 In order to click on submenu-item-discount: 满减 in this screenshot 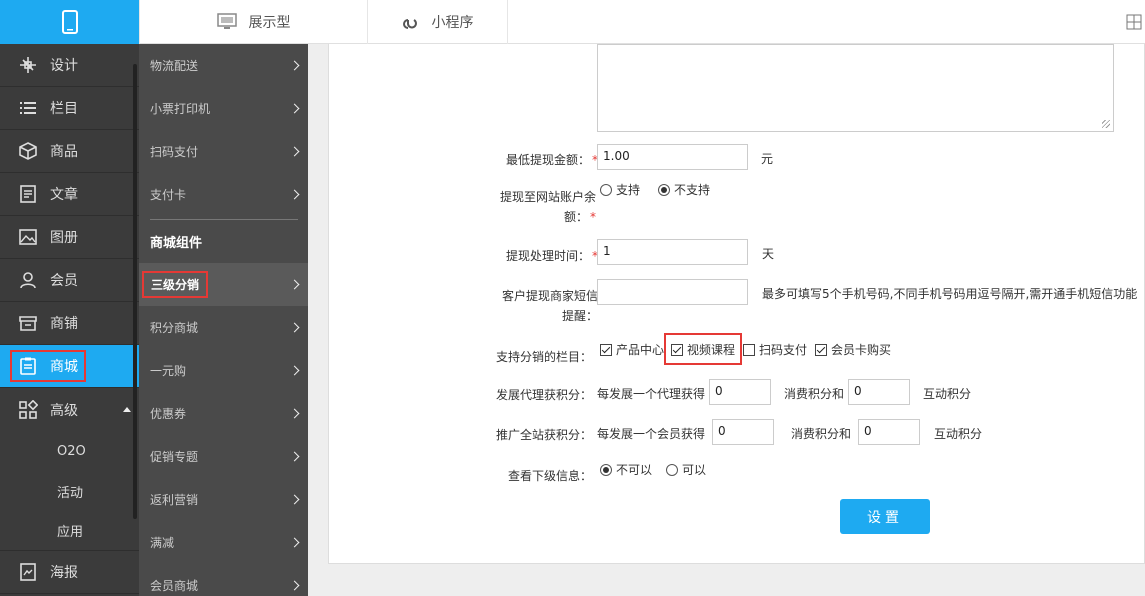, I will do `click(223, 542)`.